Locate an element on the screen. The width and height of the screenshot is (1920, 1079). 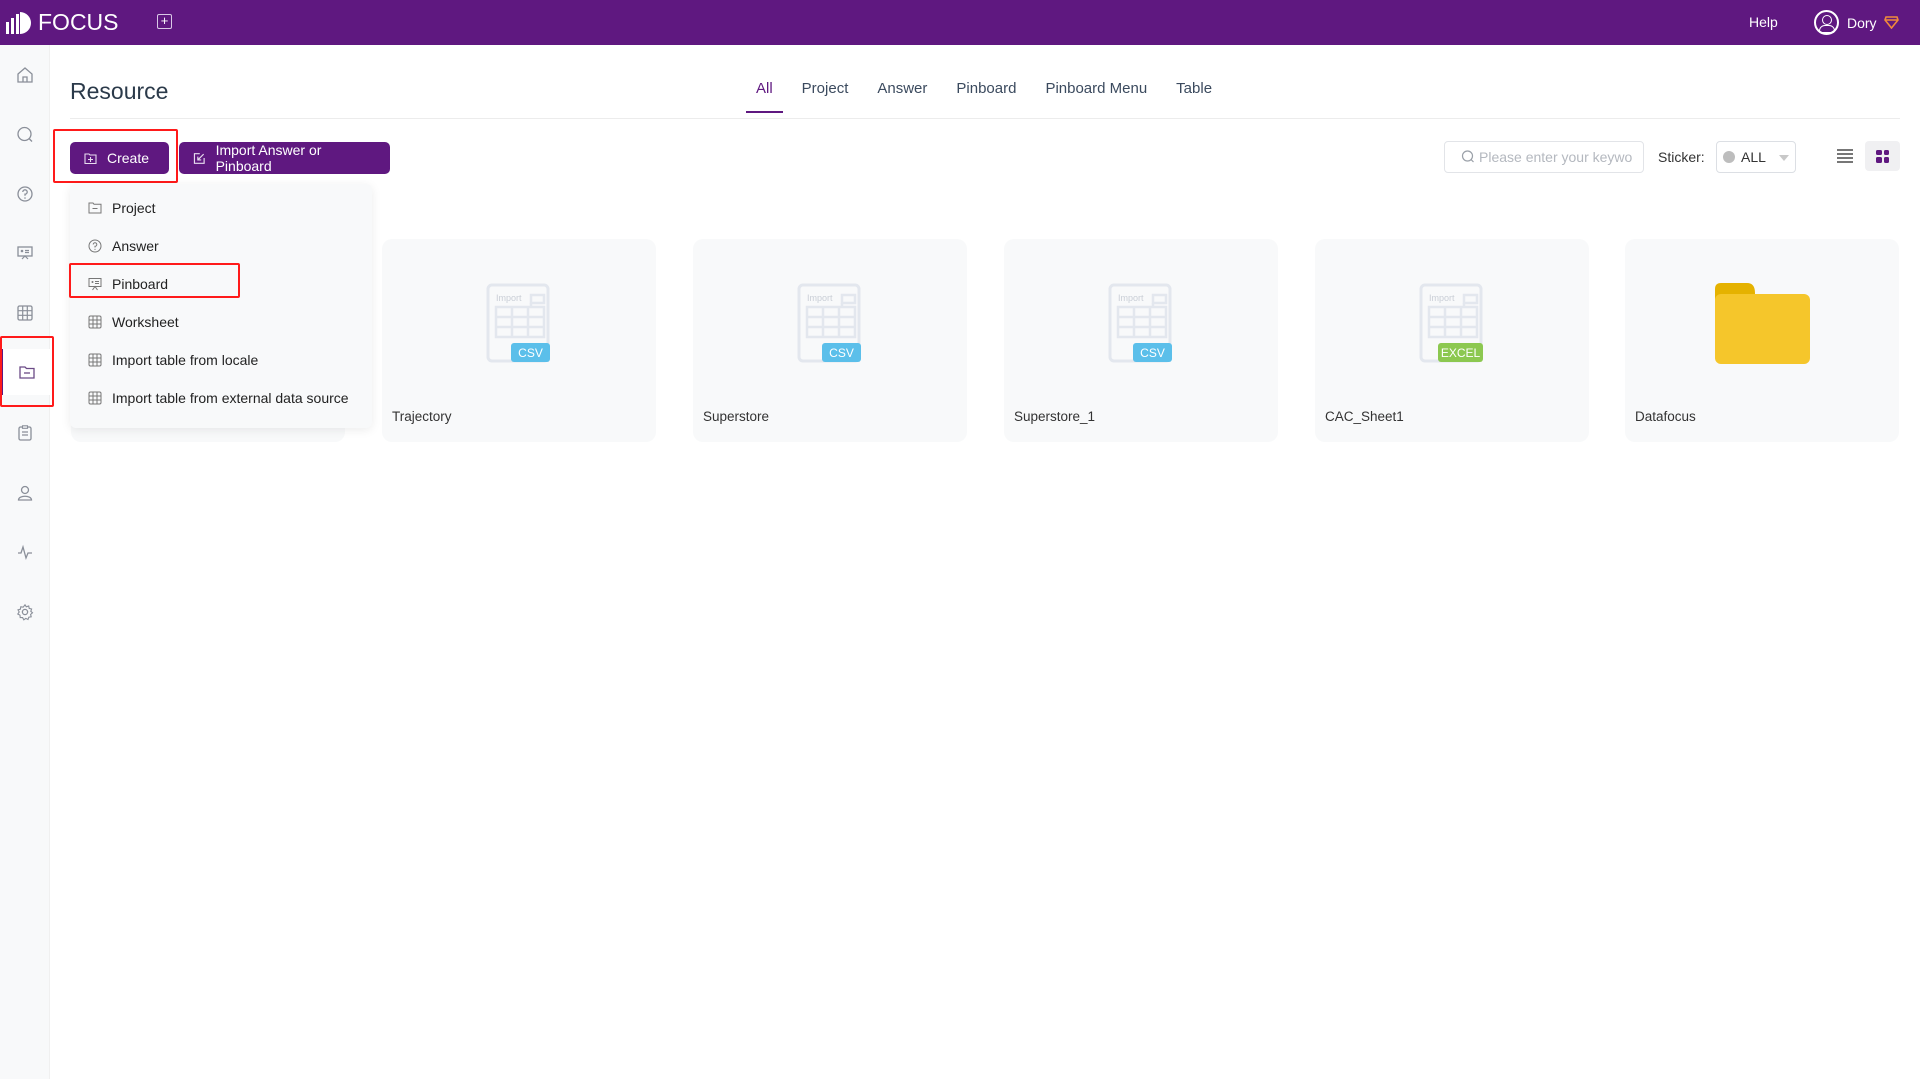
menu-item-worksheet: Worksheet is located at coordinates (133, 322).